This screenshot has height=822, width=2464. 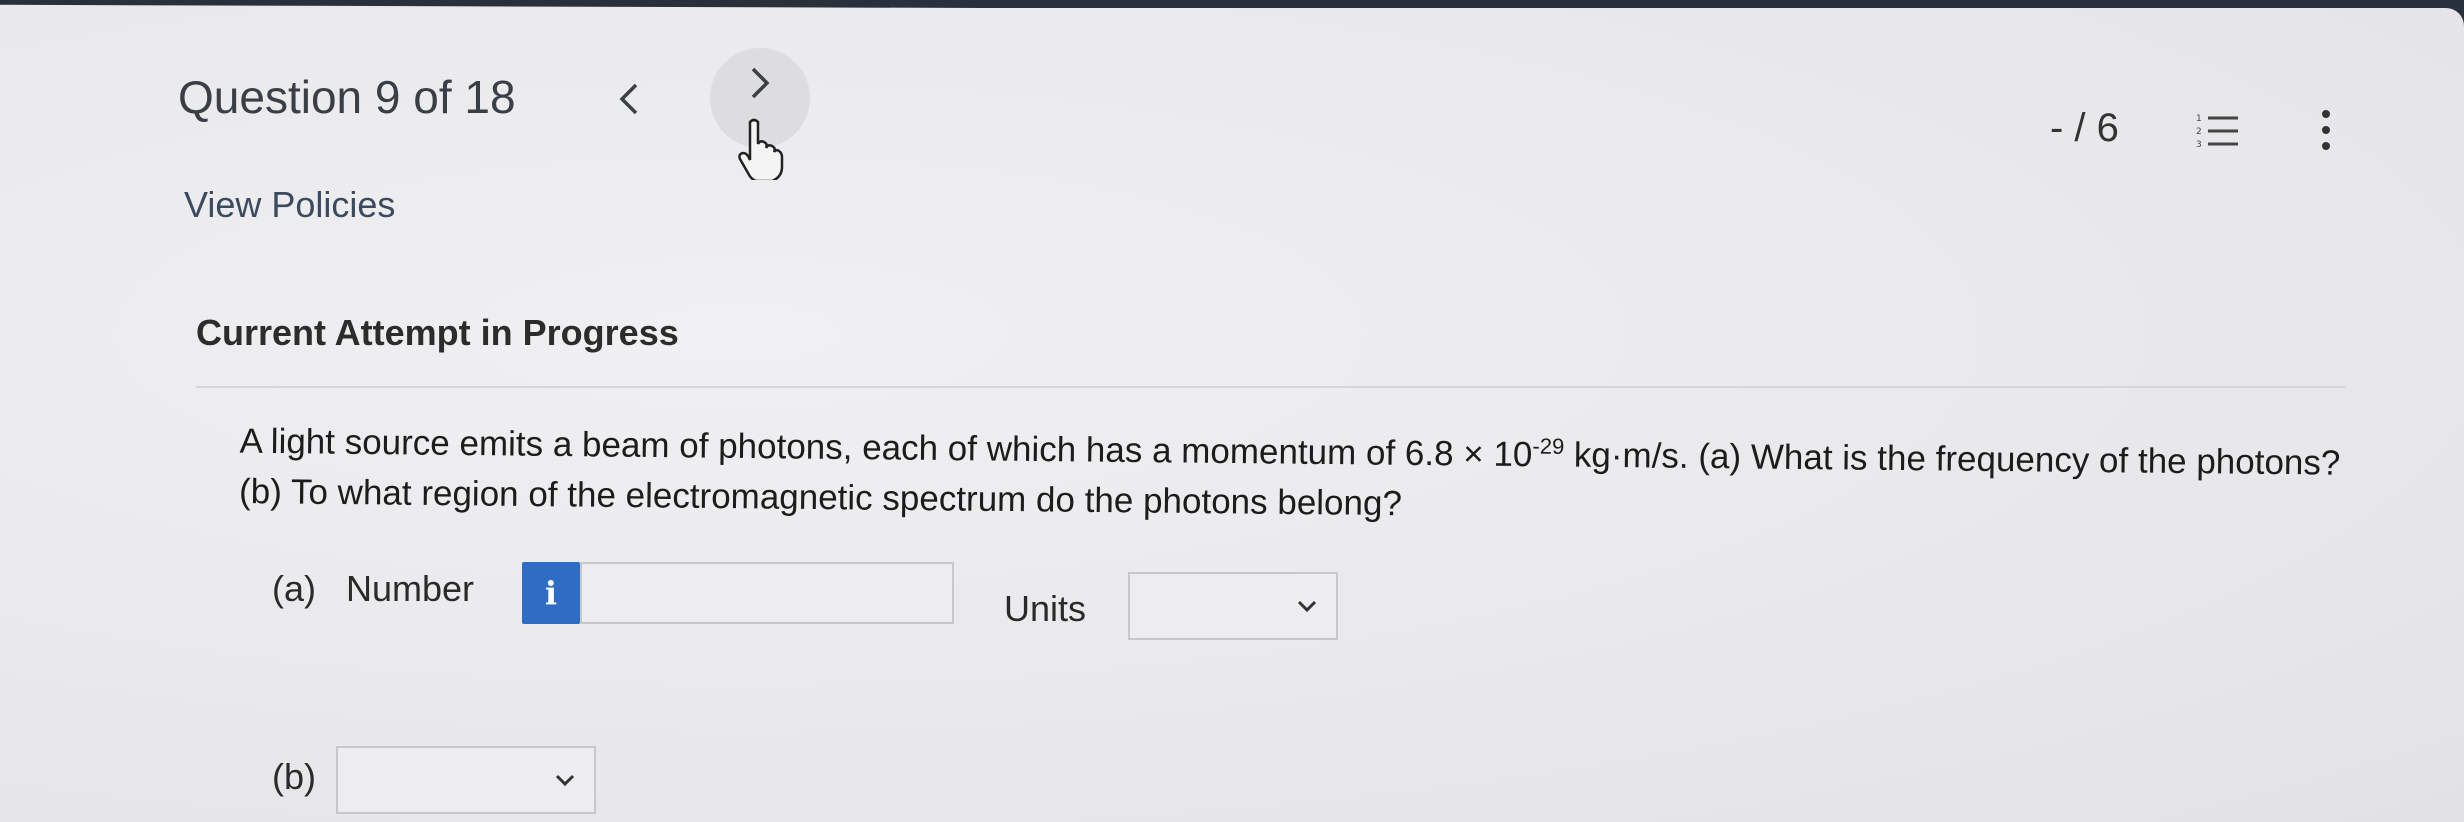 What do you see at coordinates (2326, 130) in the screenshot?
I see `more-vertical-icon` at bounding box center [2326, 130].